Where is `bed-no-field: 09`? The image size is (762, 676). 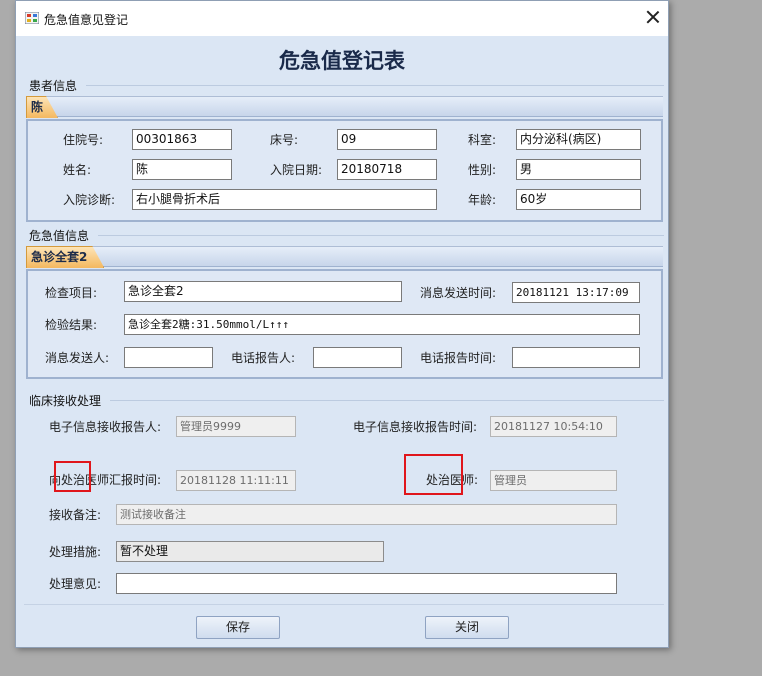
bed-no-field: 09 is located at coordinates (387, 139).